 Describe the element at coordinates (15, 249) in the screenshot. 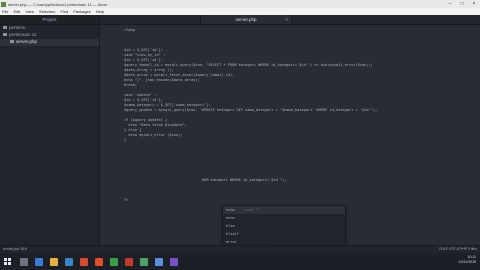

I see `status-left: server.php 18:6` at that location.